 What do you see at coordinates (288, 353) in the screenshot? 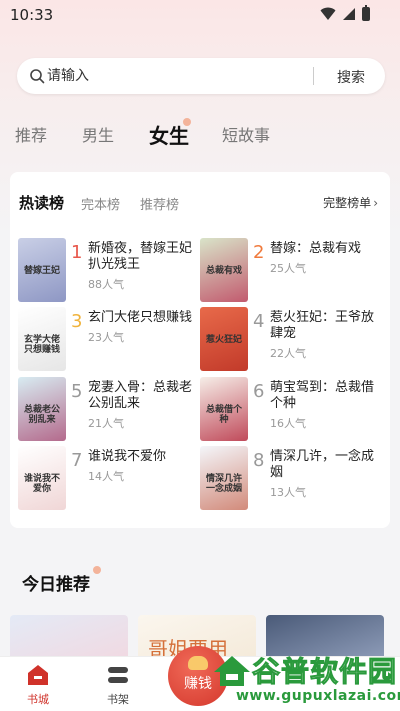
I see `book-popularity: 22人气` at bounding box center [288, 353].